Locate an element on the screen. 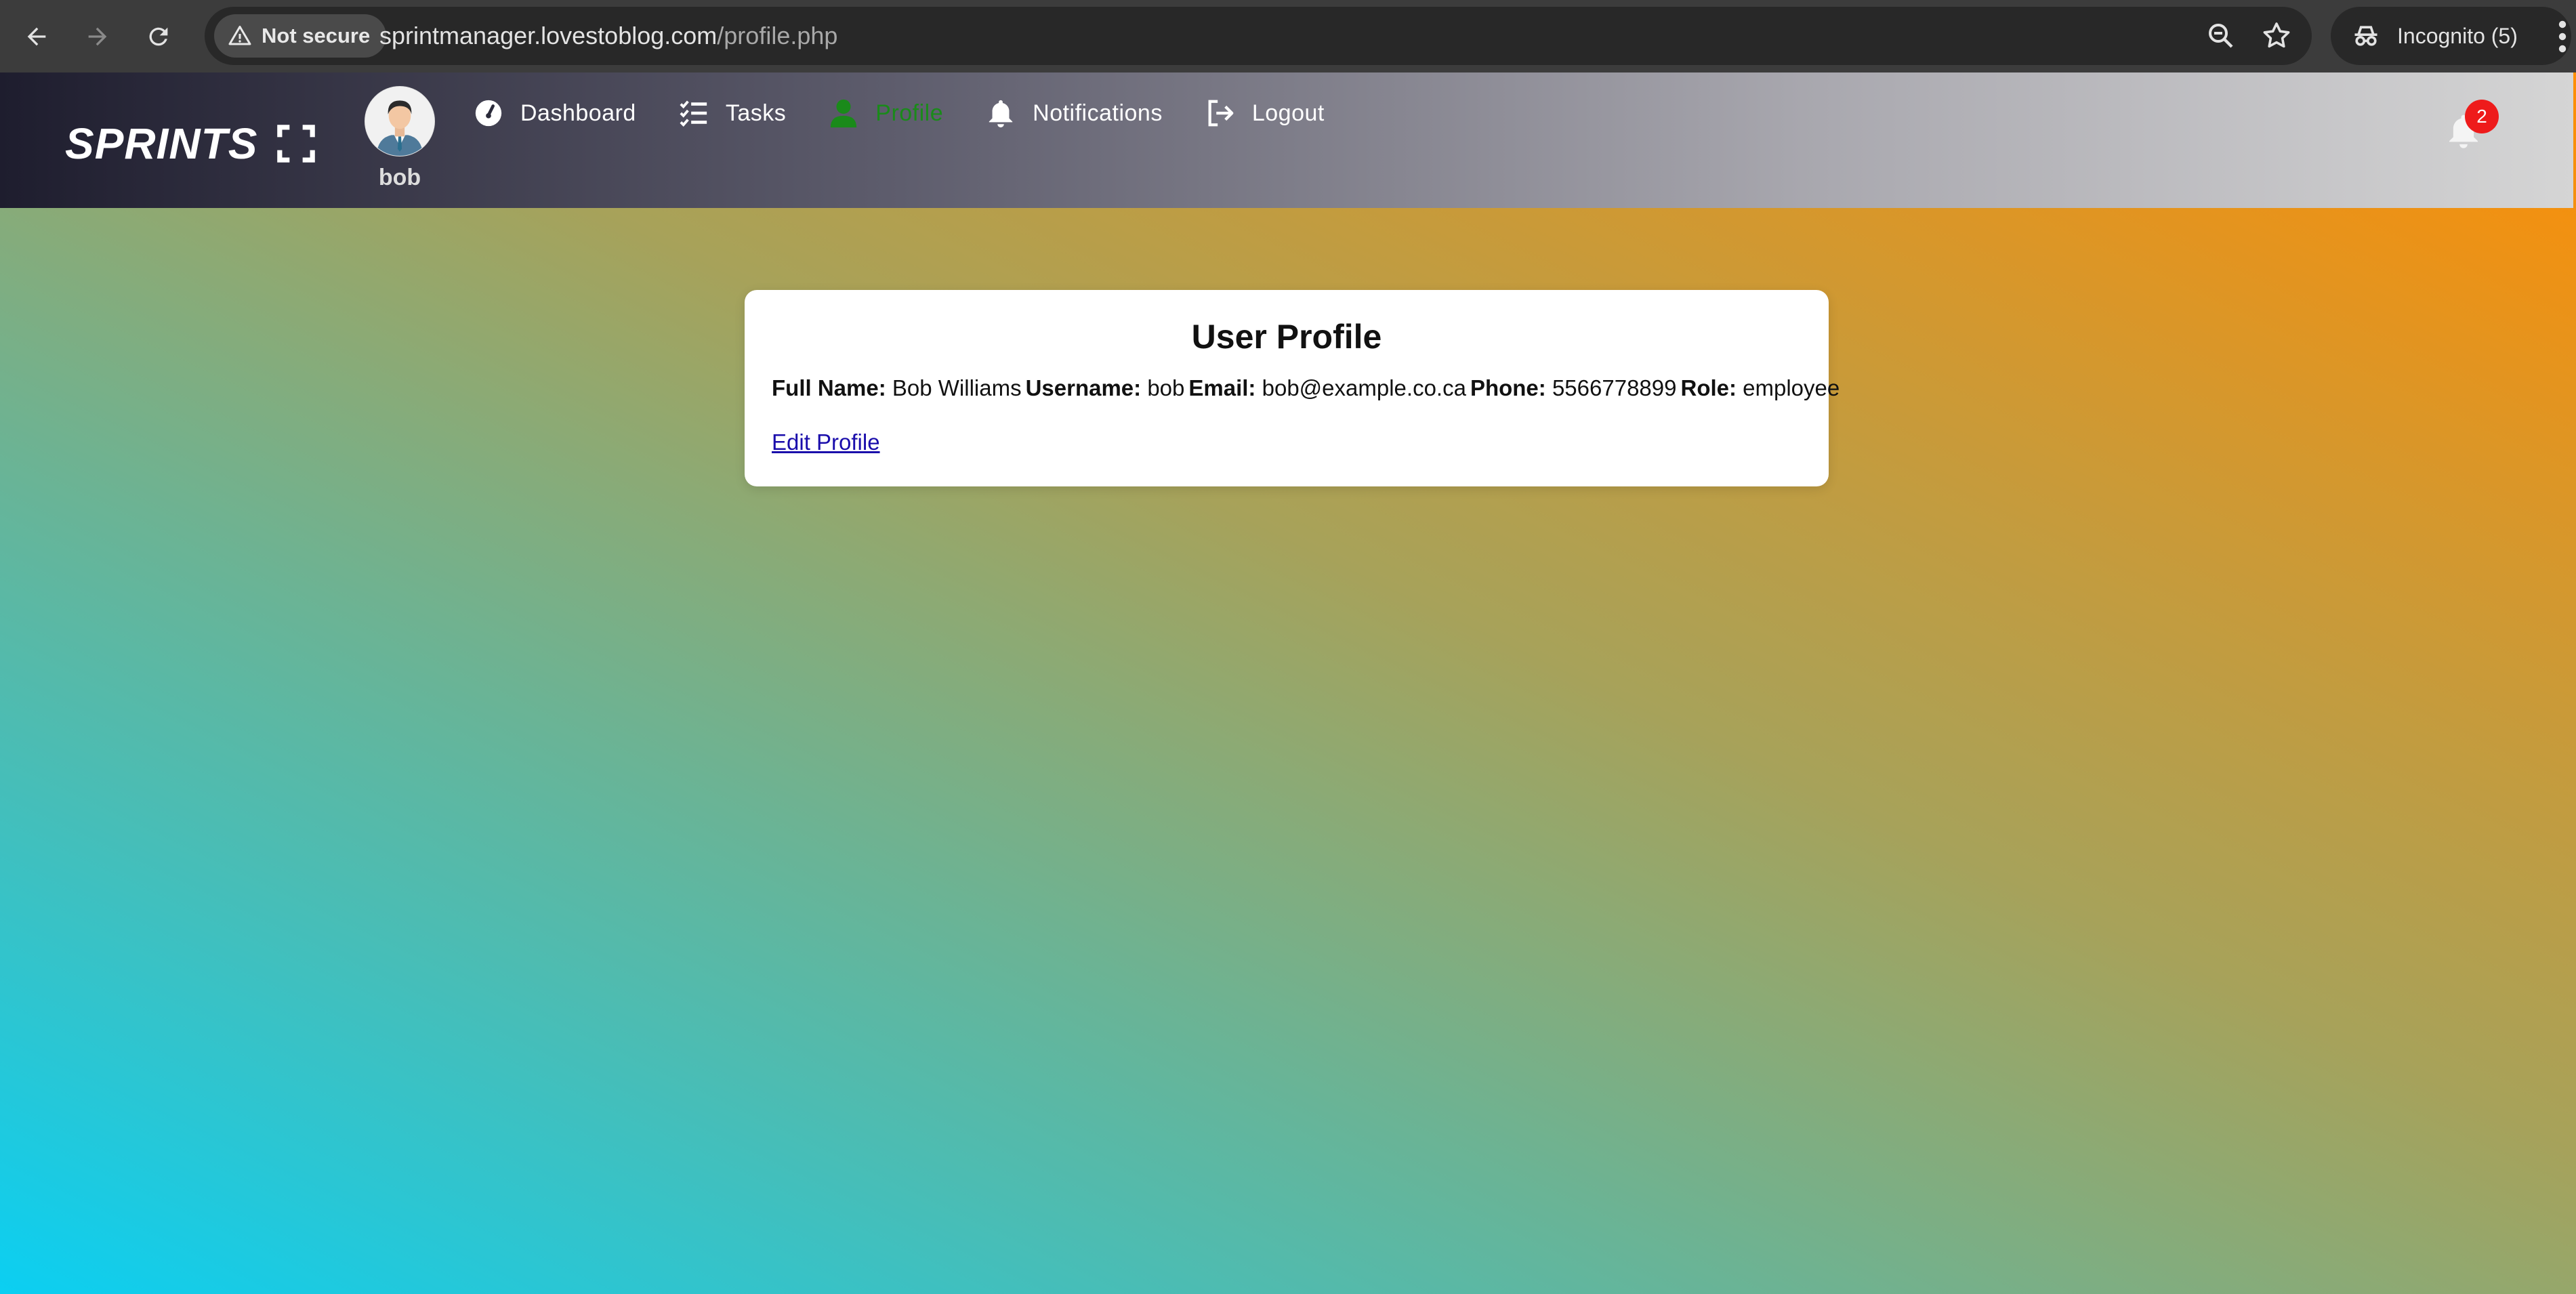 This screenshot has height=1294, width=2576. field-value: employee is located at coordinates (1791, 387).